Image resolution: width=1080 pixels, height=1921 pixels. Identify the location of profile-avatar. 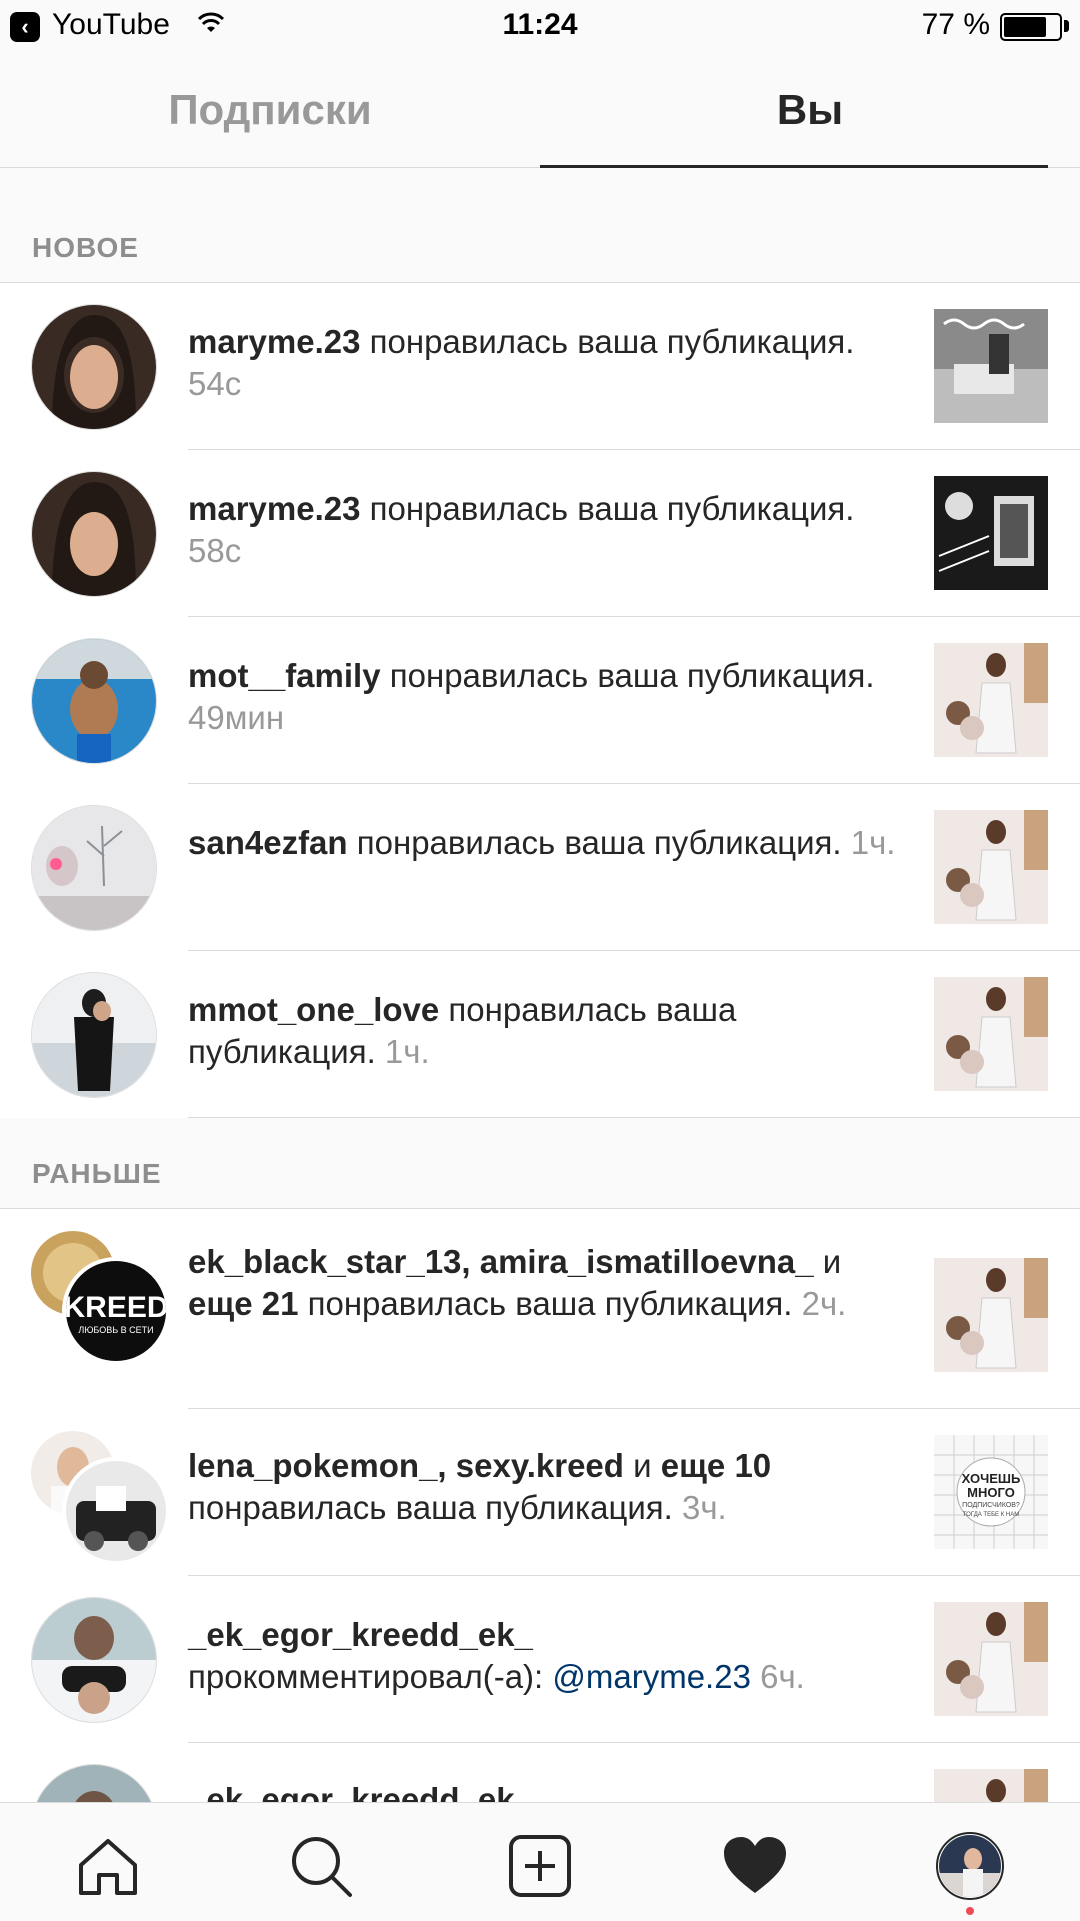
(970, 1866).